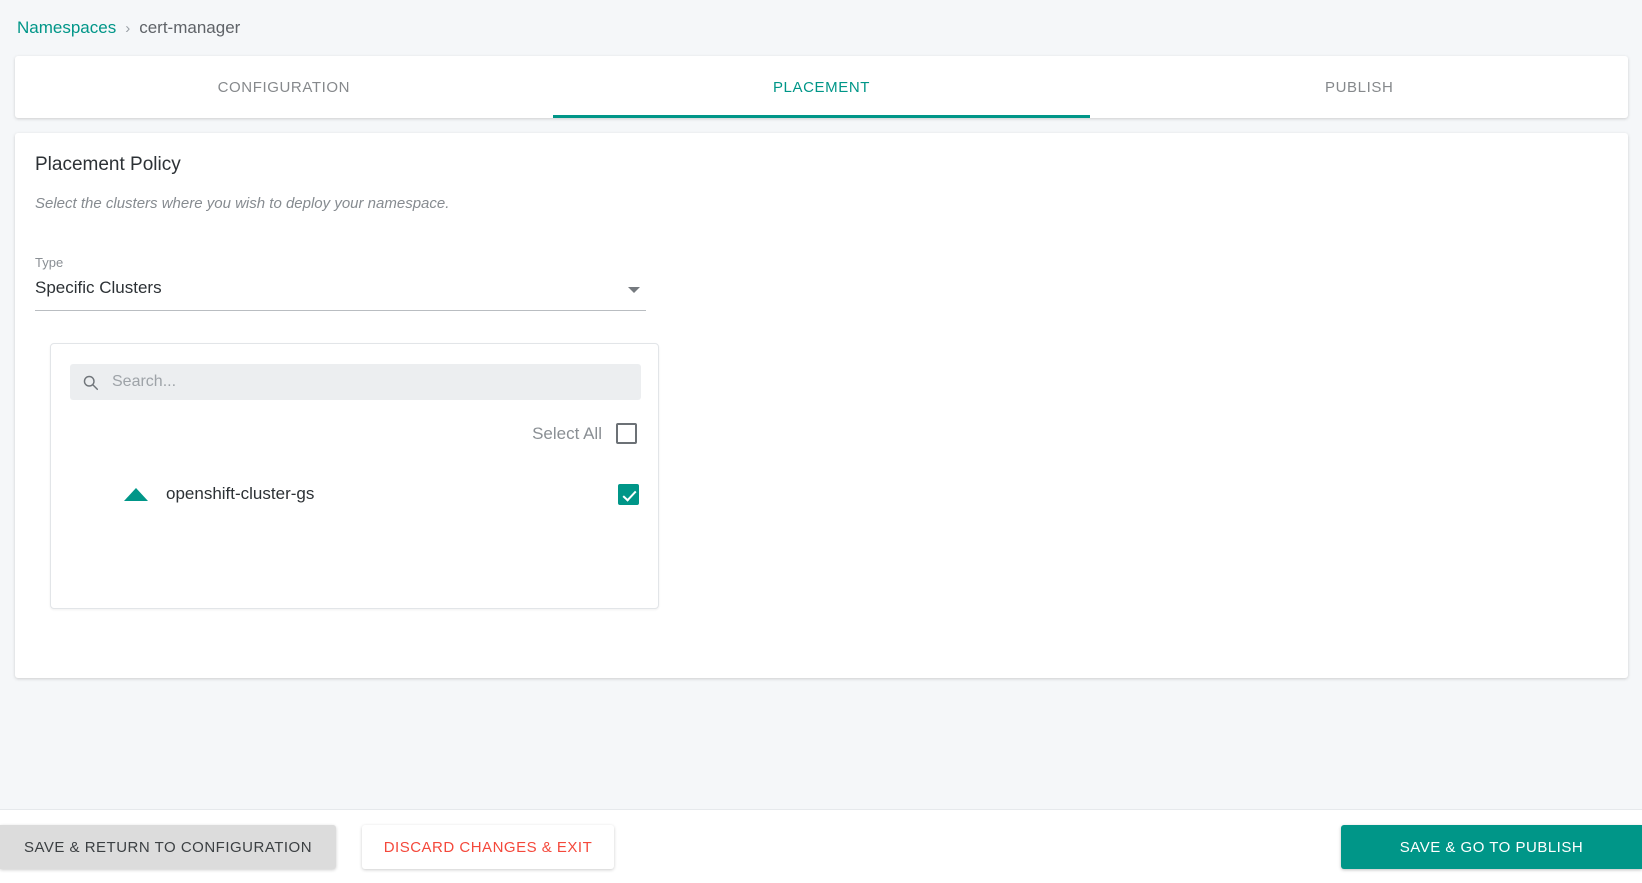  What do you see at coordinates (136, 494) in the screenshot?
I see `triangle-up-icon` at bounding box center [136, 494].